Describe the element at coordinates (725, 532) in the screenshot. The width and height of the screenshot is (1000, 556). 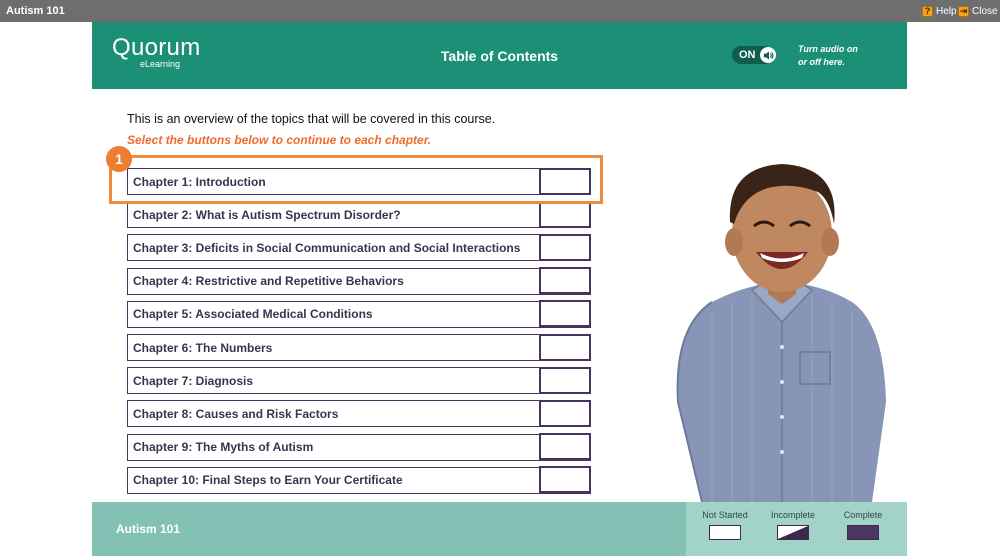
I see `not-started-swatch` at that location.